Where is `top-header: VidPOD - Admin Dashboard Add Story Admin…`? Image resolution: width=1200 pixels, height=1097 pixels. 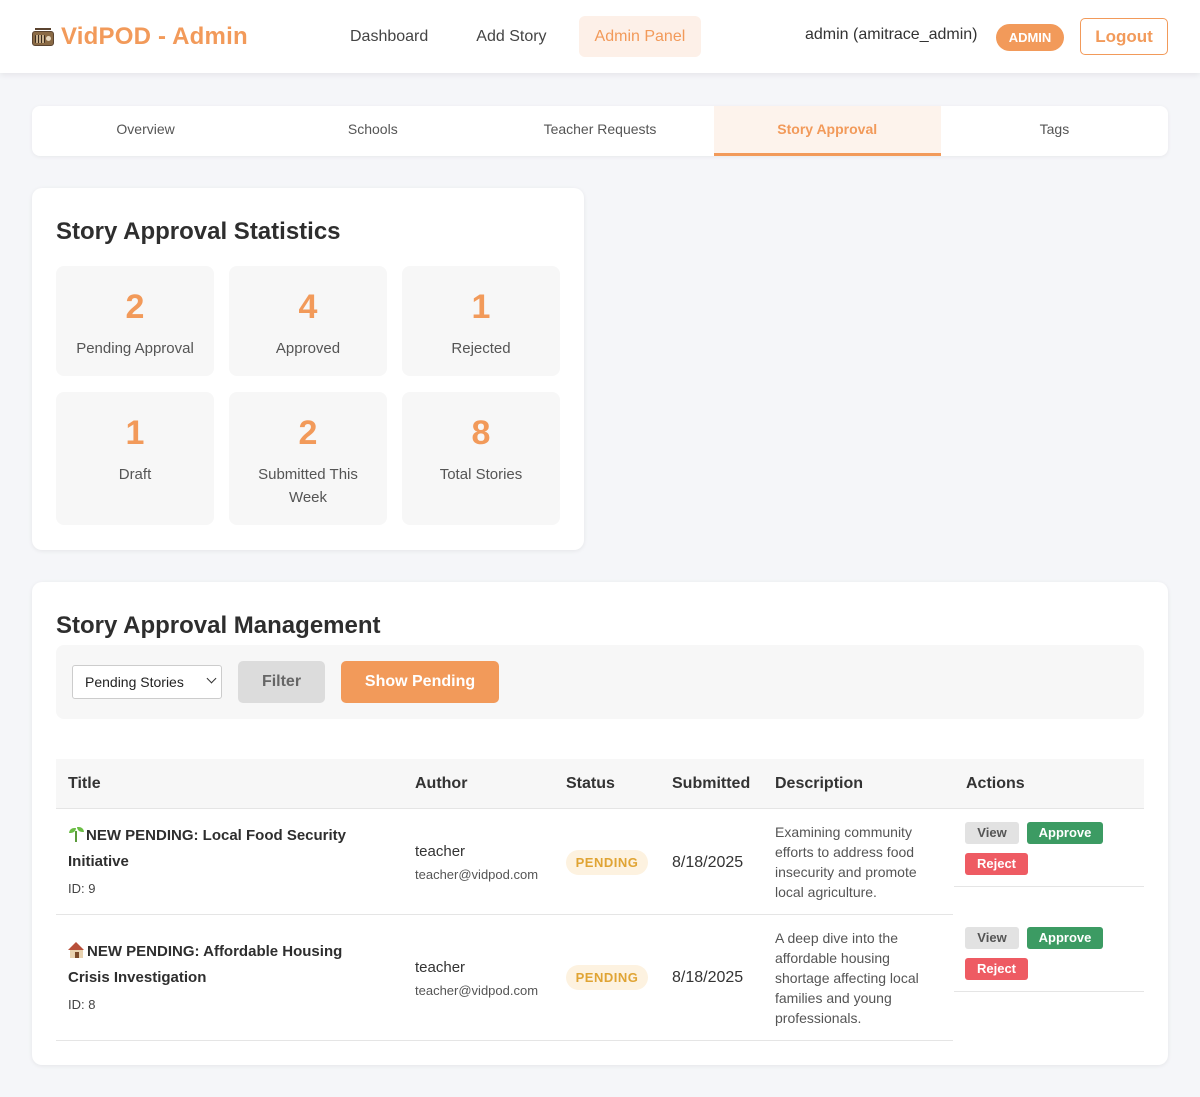
top-header: VidPOD - Admin Dashboard Add Story Admin… is located at coordinates (600, 36).